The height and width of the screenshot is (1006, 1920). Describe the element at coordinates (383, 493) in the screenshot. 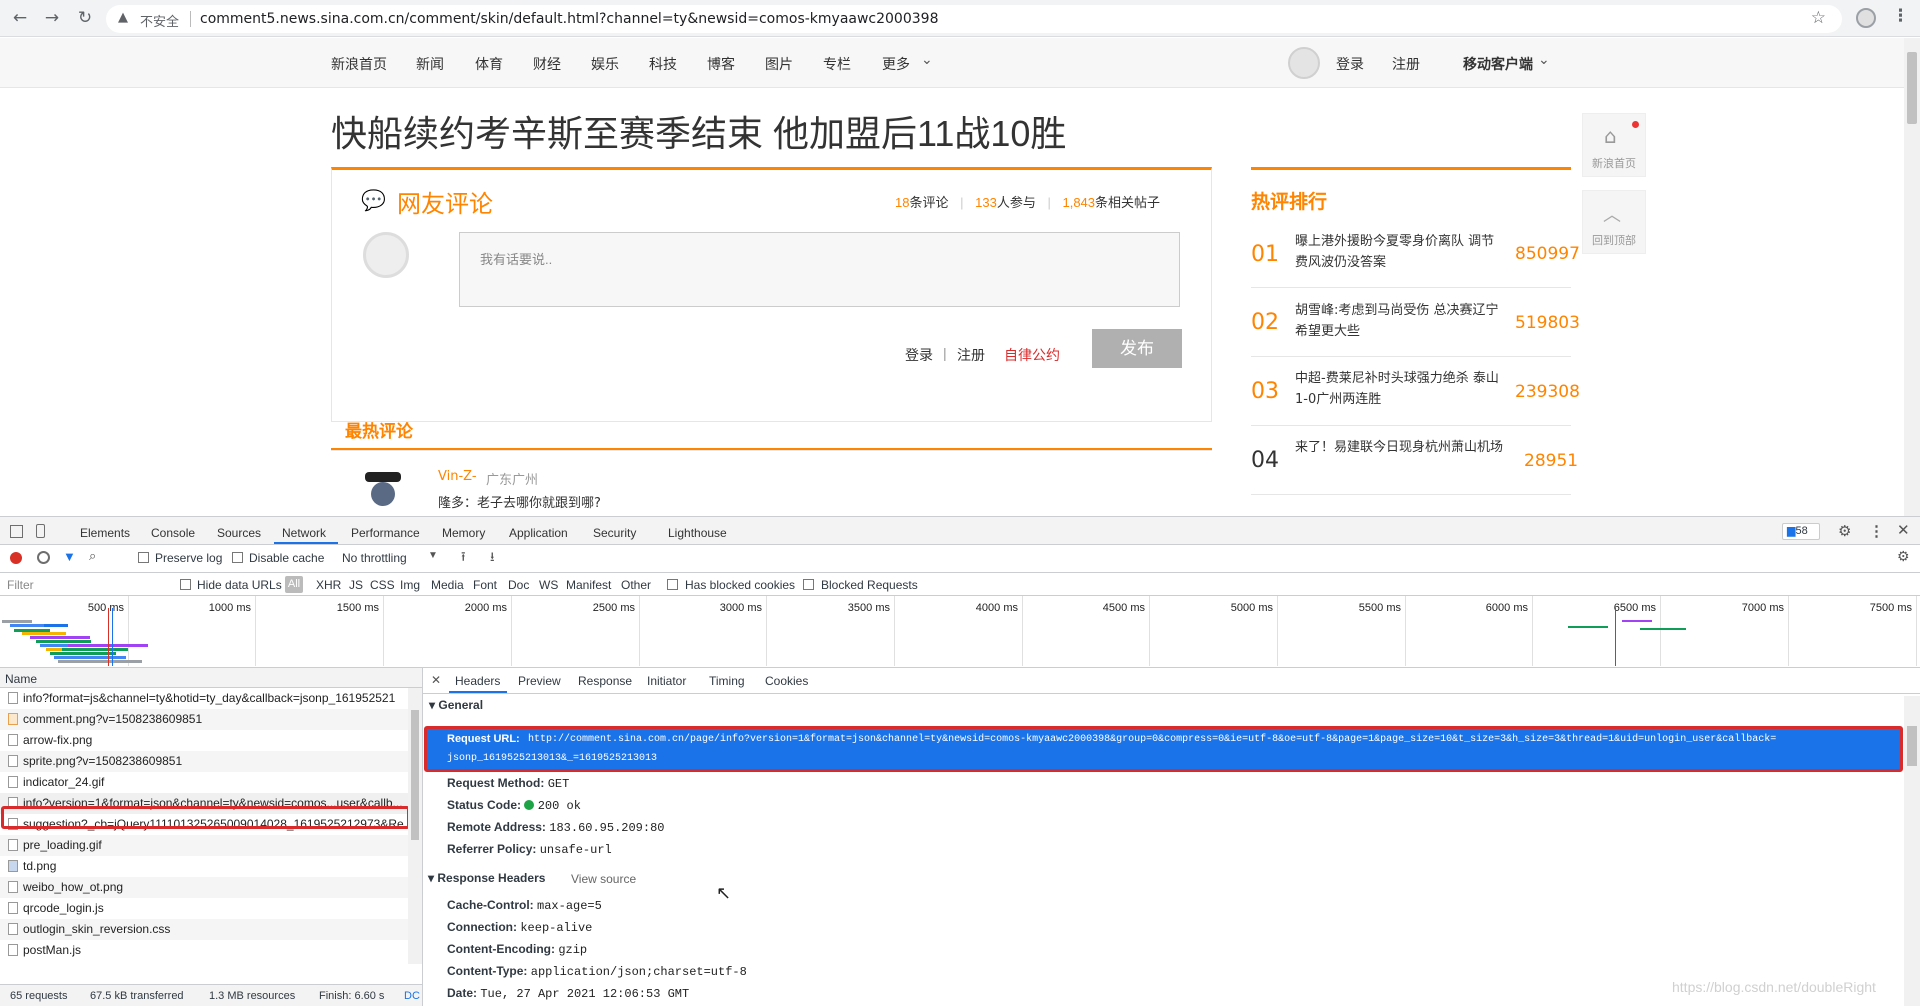

I see `commenter-avatar` at that location.